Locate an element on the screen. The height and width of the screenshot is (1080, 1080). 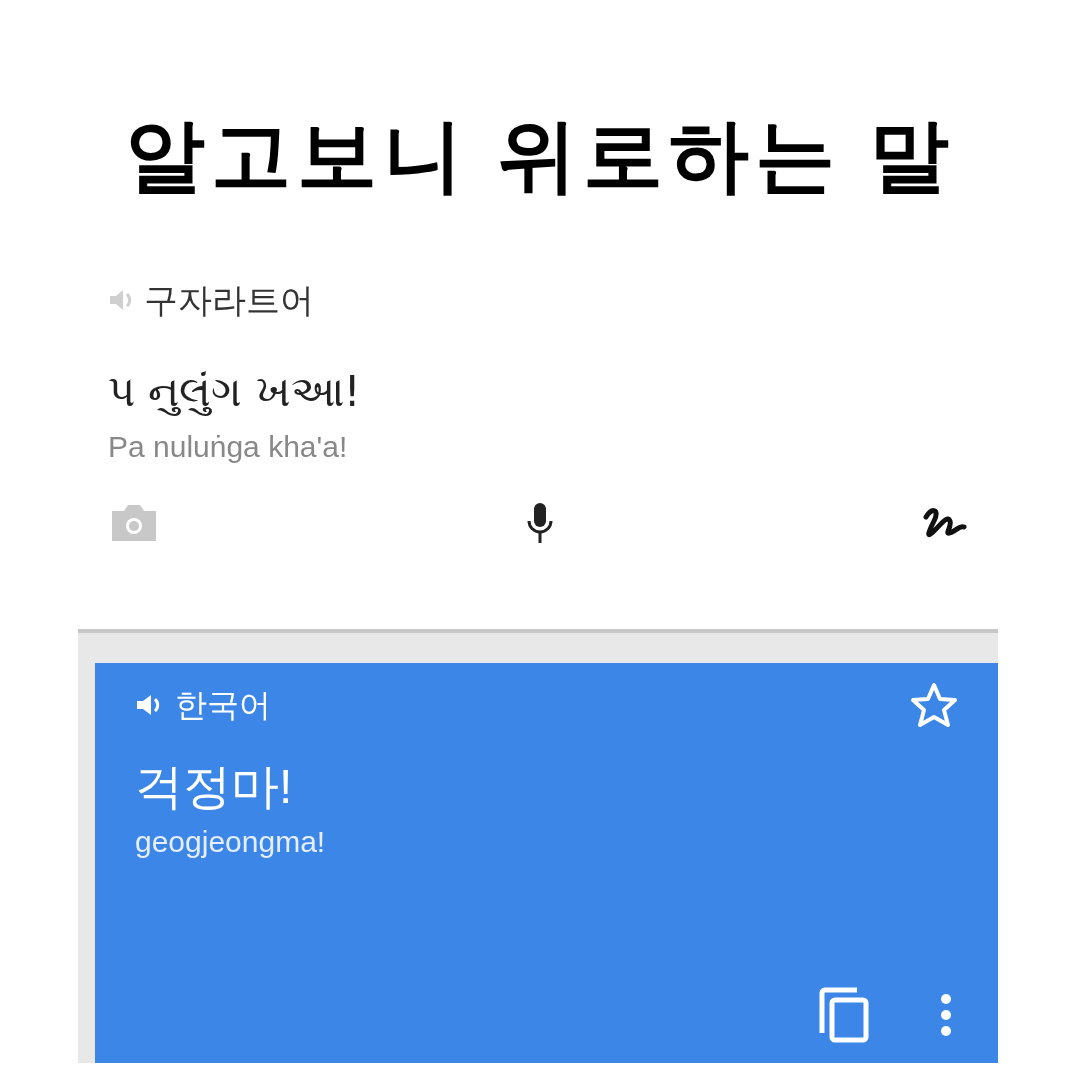
translated-transliteration: geogjeongma! is located at coordinates (231, 842).